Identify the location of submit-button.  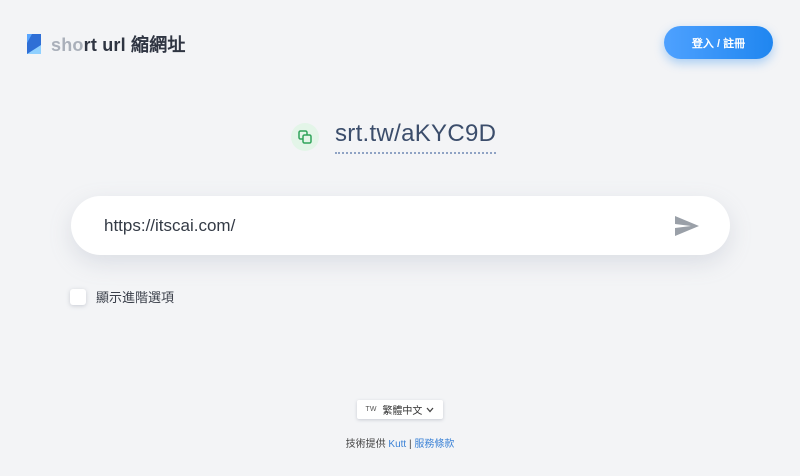
(687, 226).